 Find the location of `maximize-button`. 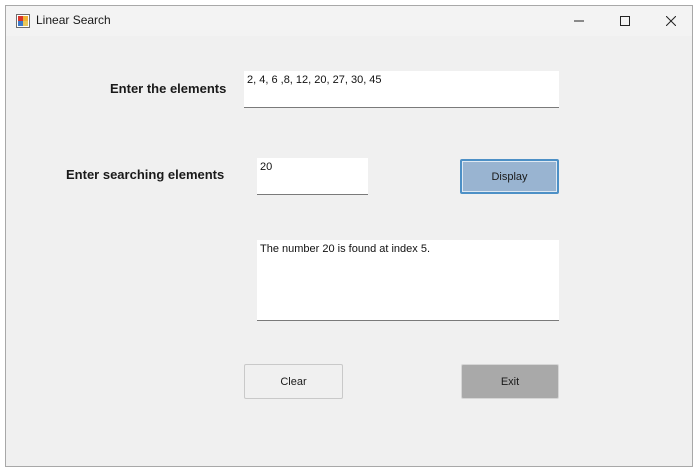

maximize-button is located at coordinates (625, 21).